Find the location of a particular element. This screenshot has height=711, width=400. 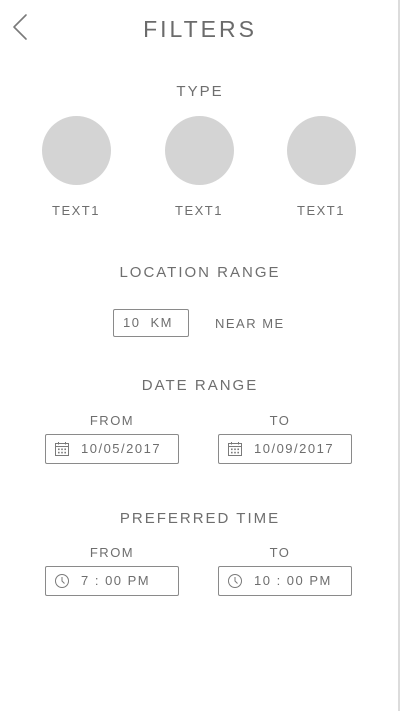

date-to-value: 10/09/2017 is located at coordinates (294, 448).